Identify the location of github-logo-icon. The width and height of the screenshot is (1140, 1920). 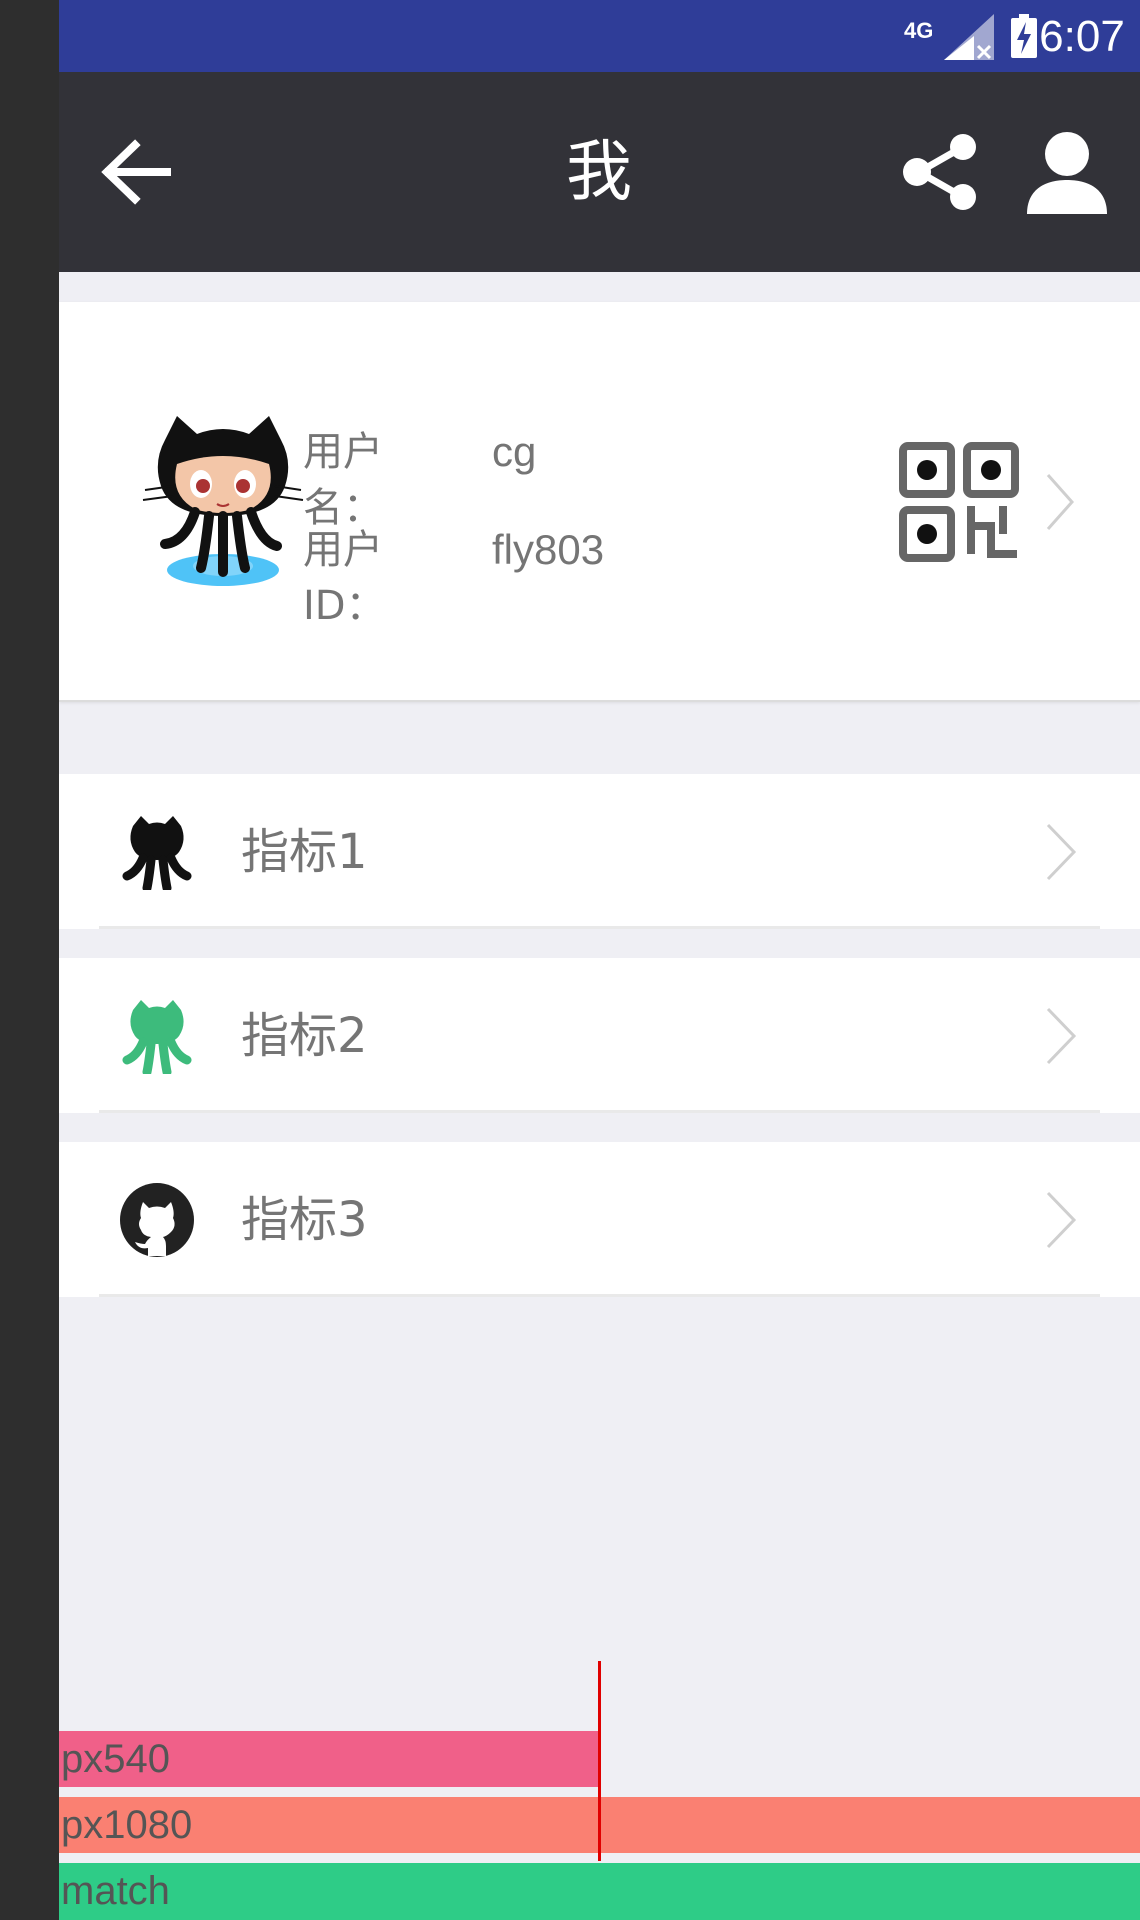
(157, 1220).